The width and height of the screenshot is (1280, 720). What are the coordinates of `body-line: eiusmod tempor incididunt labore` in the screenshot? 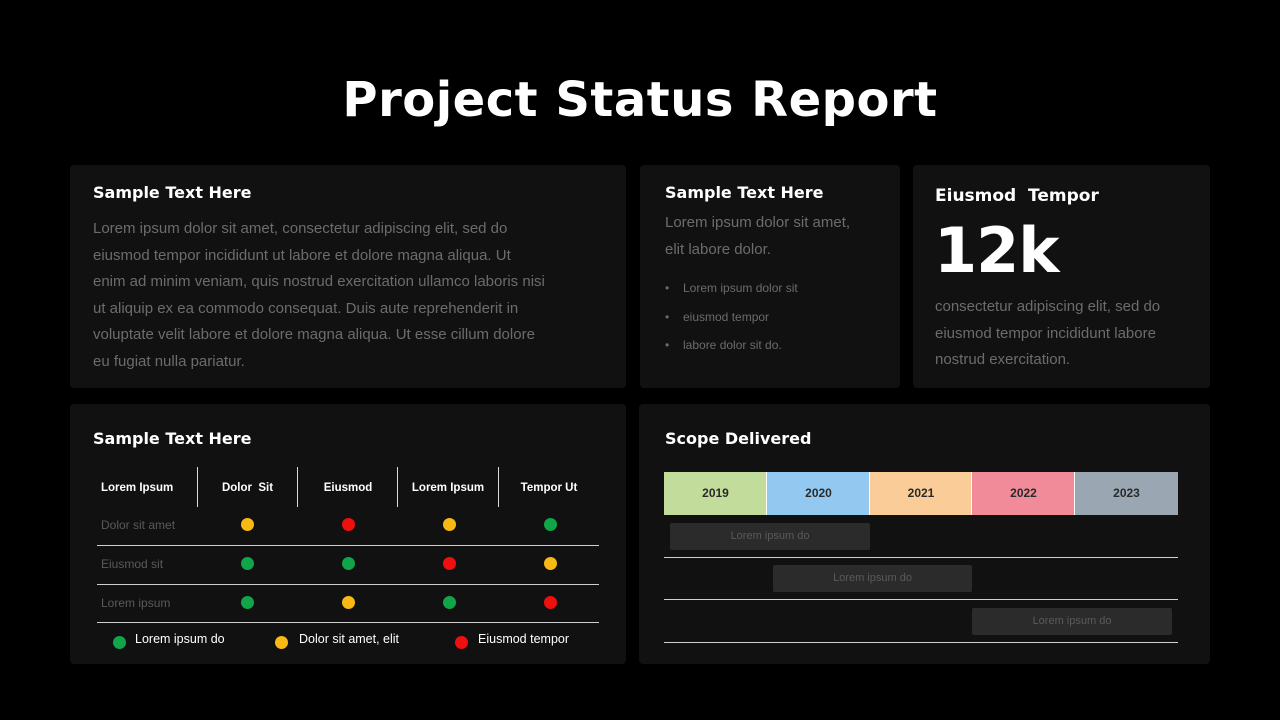 It's located at (1045, 333).